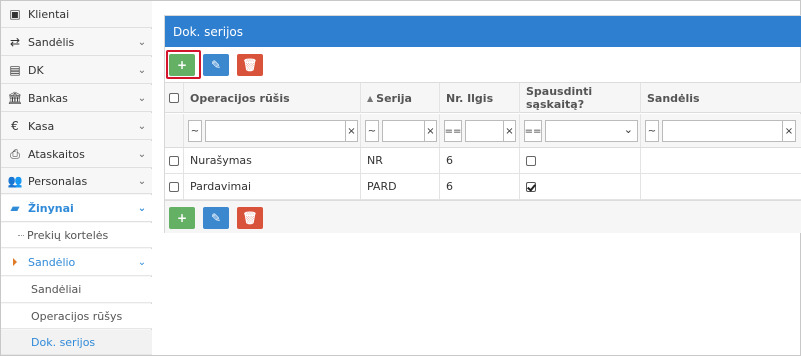  What do you see at coordinates (56, 154) in the screenshot?
I see `sidebar-item-label: Ataskaitos` at bounding box center [56, 154].